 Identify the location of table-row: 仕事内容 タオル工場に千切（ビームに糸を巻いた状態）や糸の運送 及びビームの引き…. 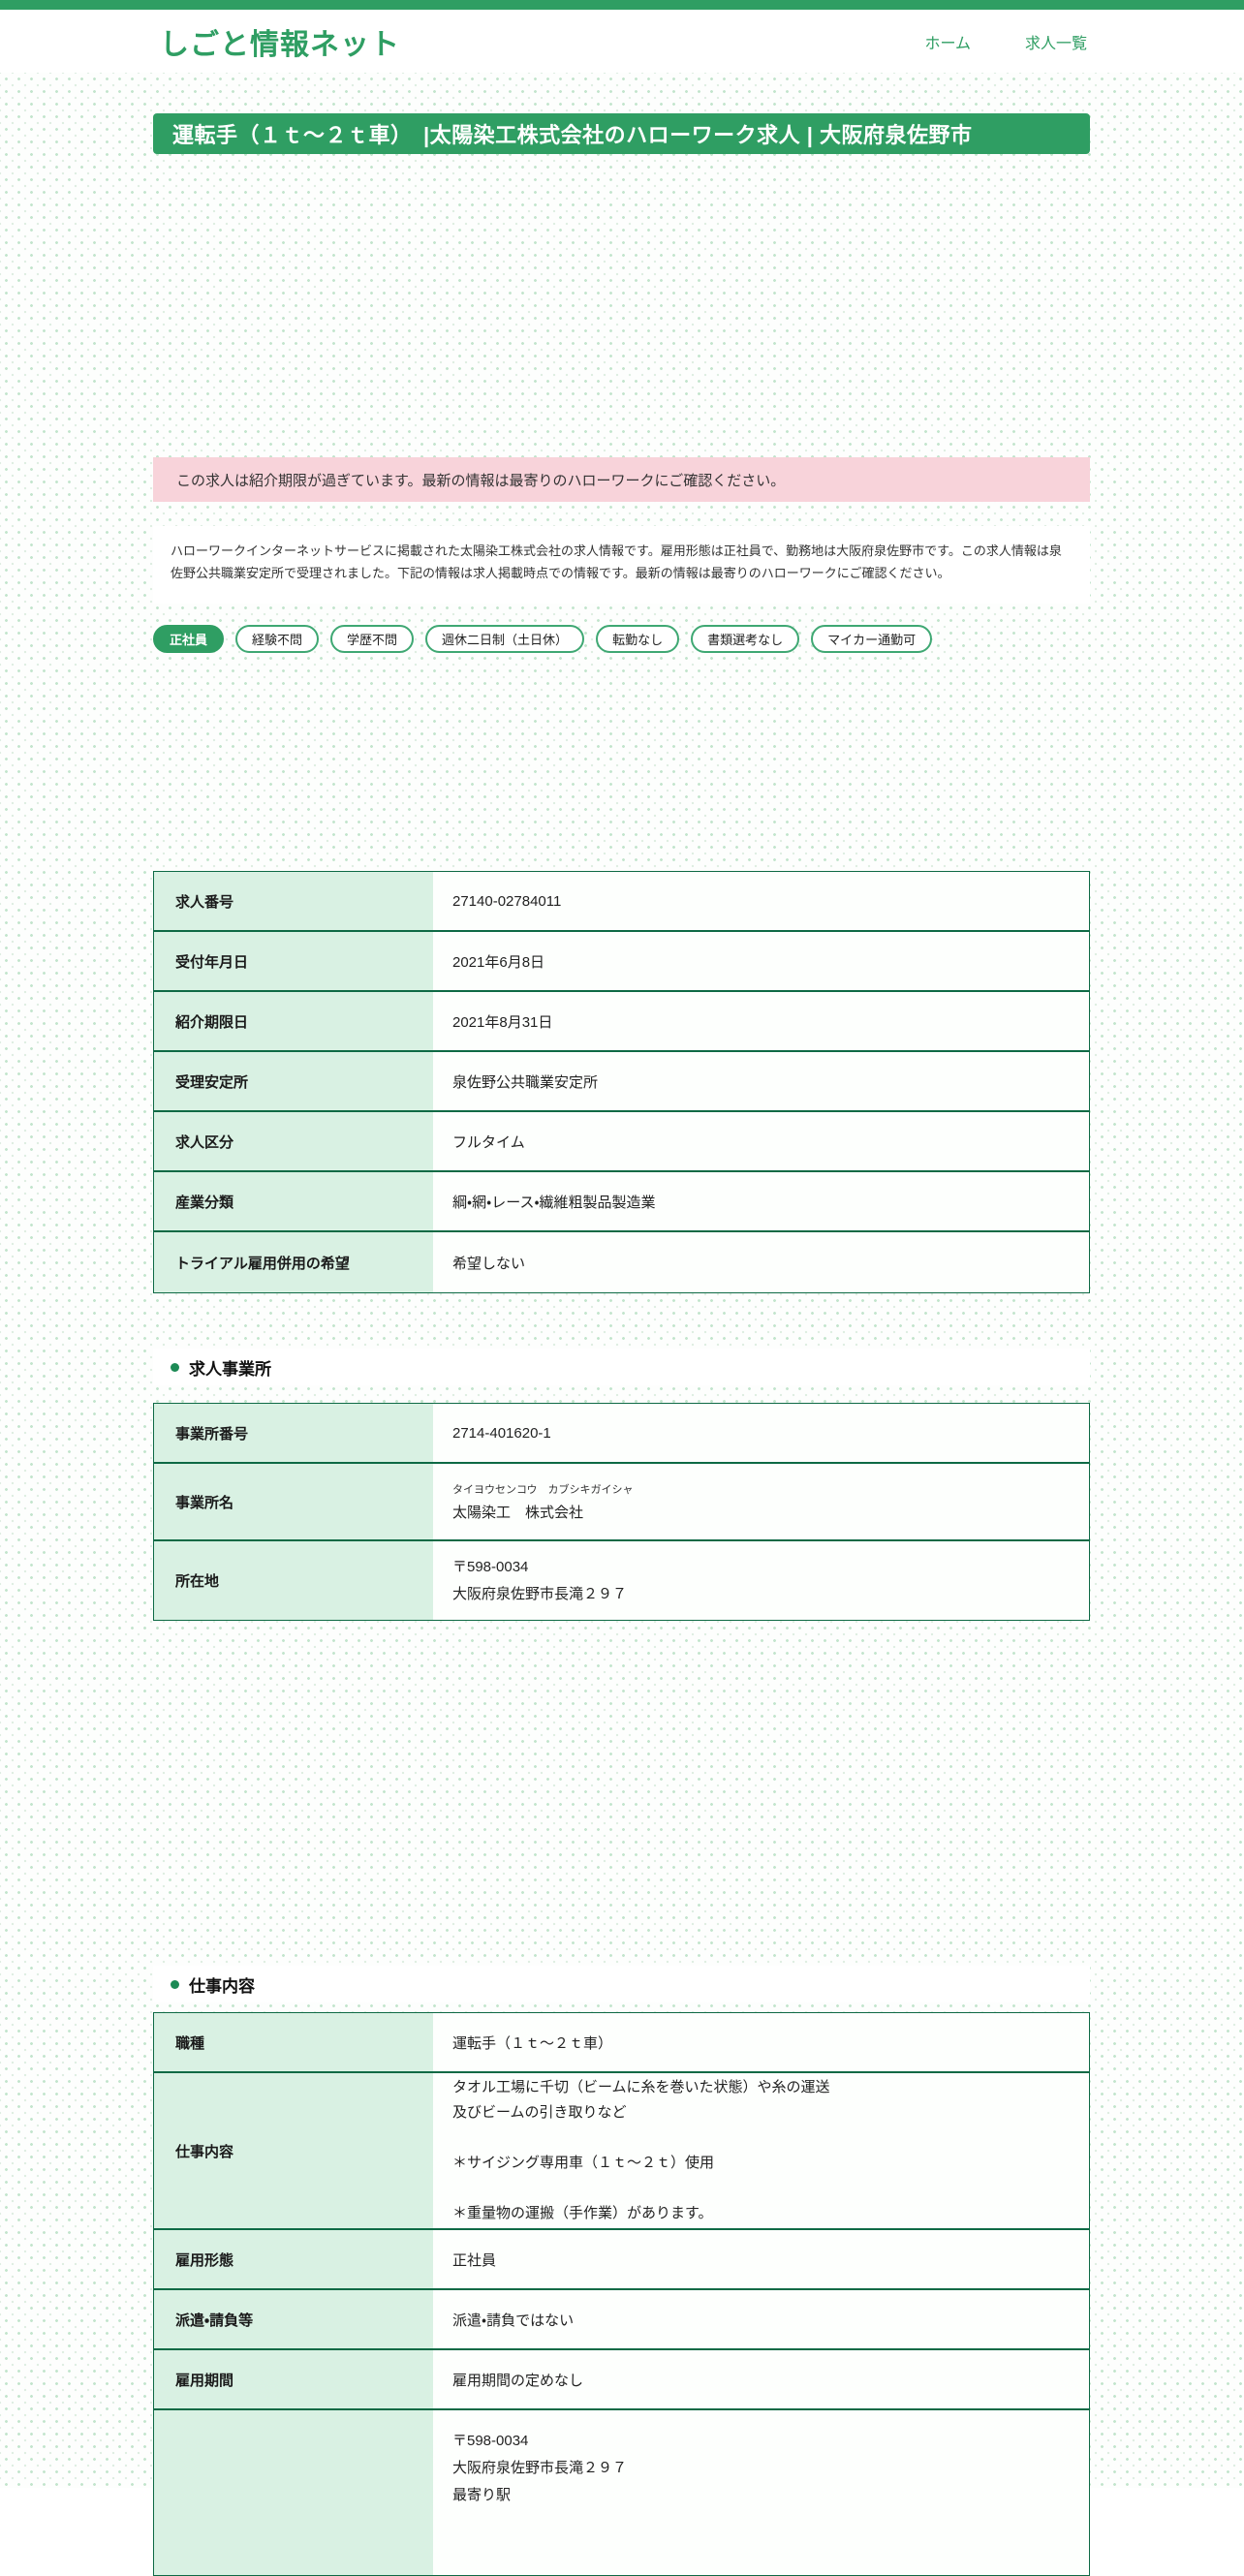
(621, 2151).